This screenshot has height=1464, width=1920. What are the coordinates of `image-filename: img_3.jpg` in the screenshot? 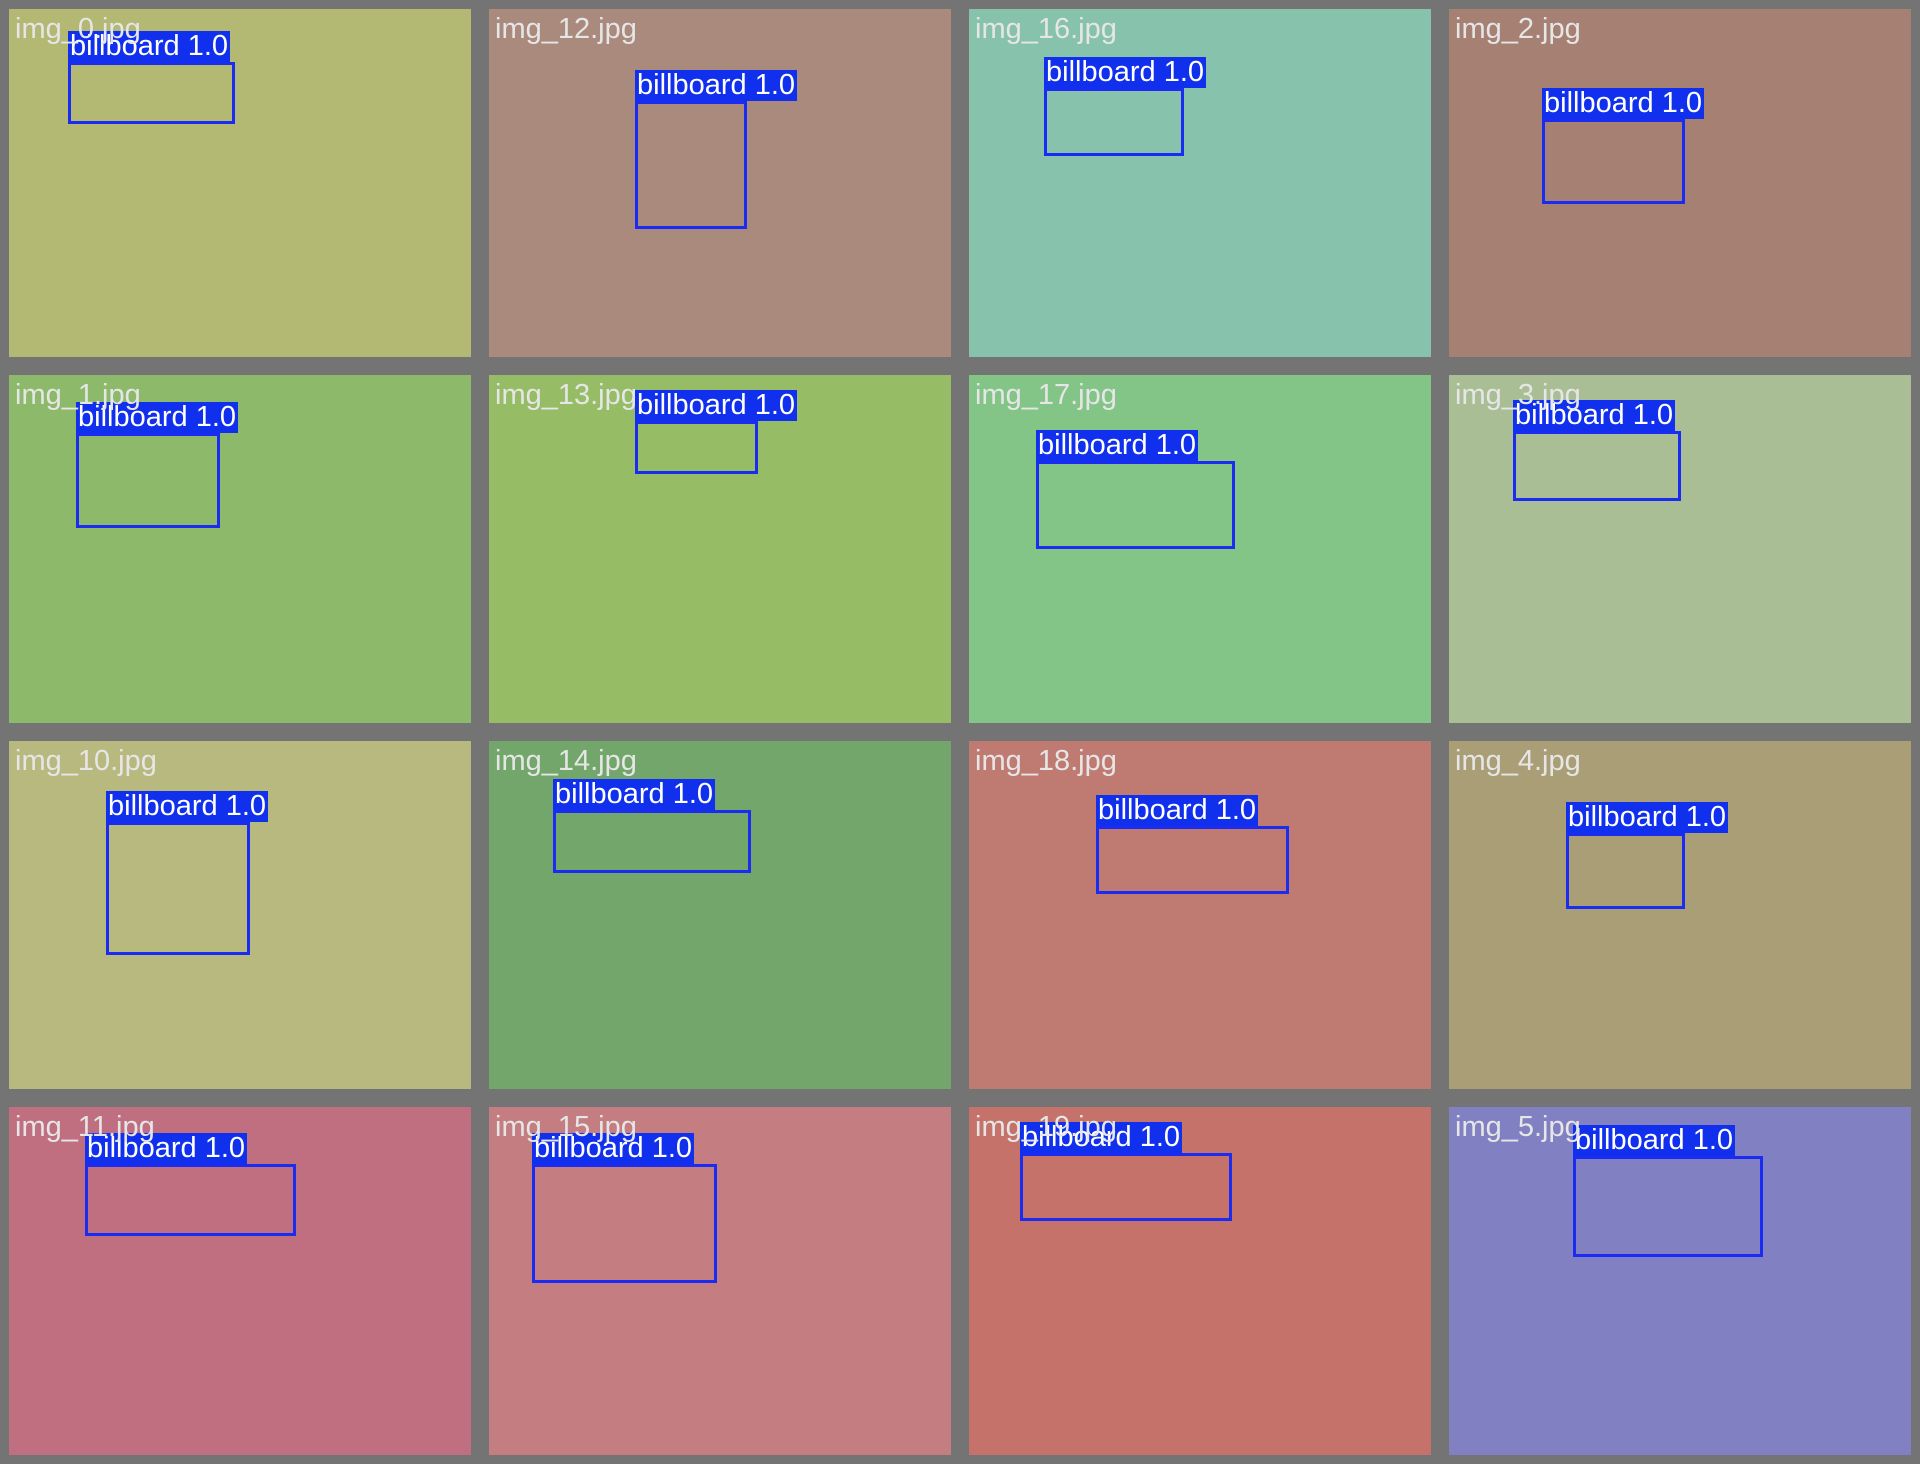 It's located at (1518, 395).